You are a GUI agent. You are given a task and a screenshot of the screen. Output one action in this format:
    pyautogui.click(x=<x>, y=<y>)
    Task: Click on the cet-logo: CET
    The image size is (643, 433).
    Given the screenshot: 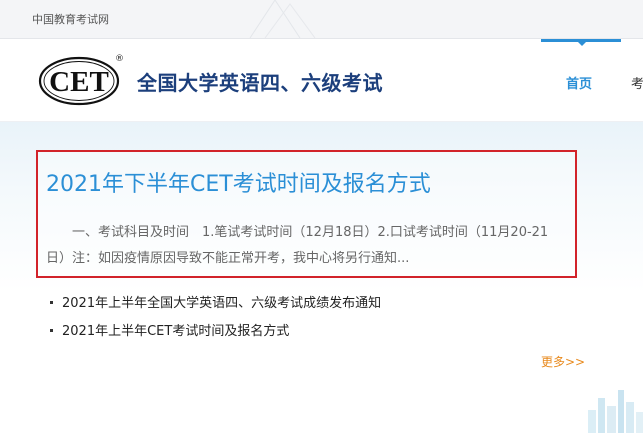 What is the action you would take?
    pyautogui.click(x=79, y=81)
    